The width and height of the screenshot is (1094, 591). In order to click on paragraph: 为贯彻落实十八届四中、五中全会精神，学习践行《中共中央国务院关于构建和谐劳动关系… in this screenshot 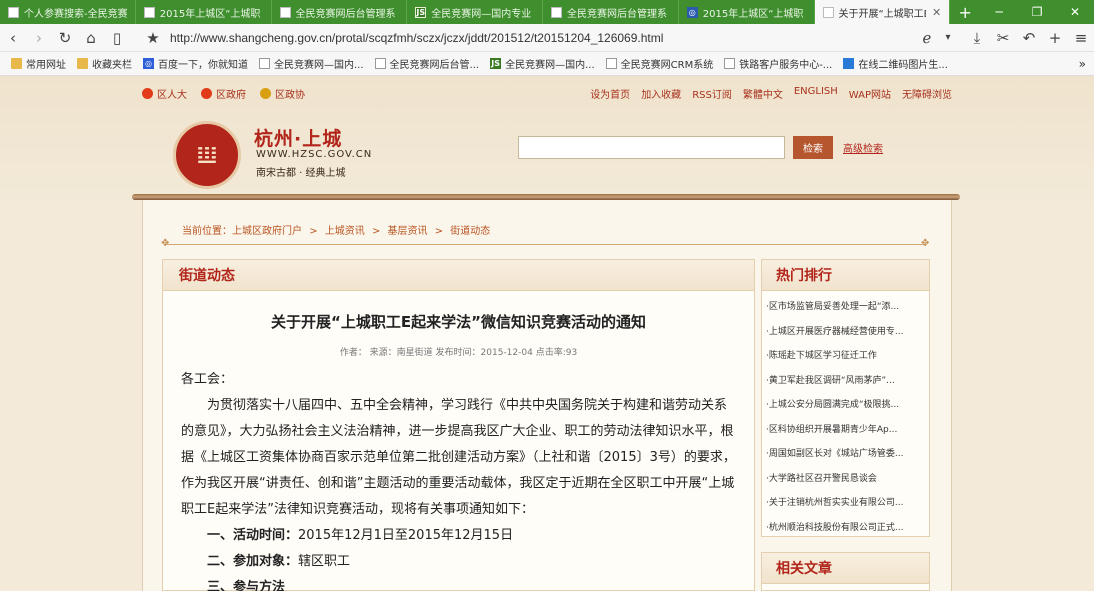, I will do `click(458, 457)`.